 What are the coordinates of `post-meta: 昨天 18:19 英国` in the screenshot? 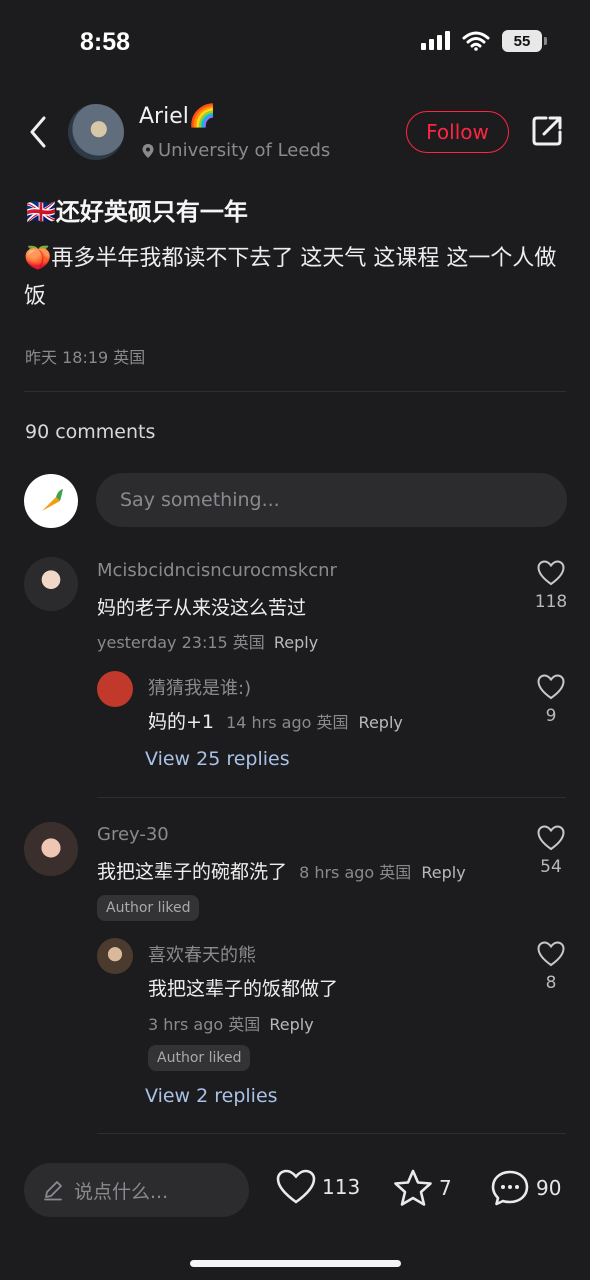 It's located at (85, 357).